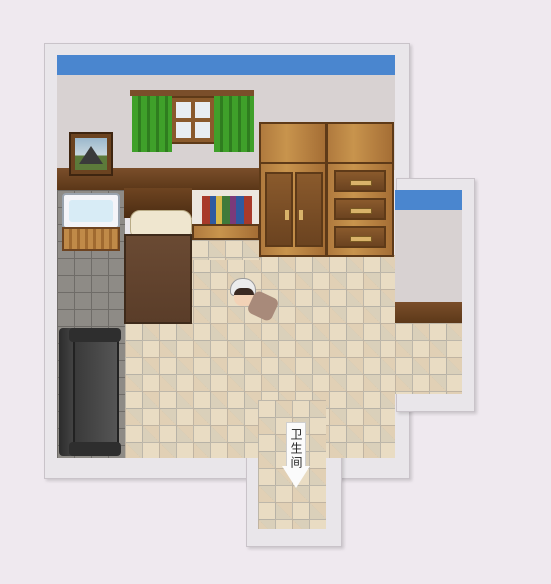 This screenshot has height=584, width=551. I want to click on dresser-top, so click(360, 143).